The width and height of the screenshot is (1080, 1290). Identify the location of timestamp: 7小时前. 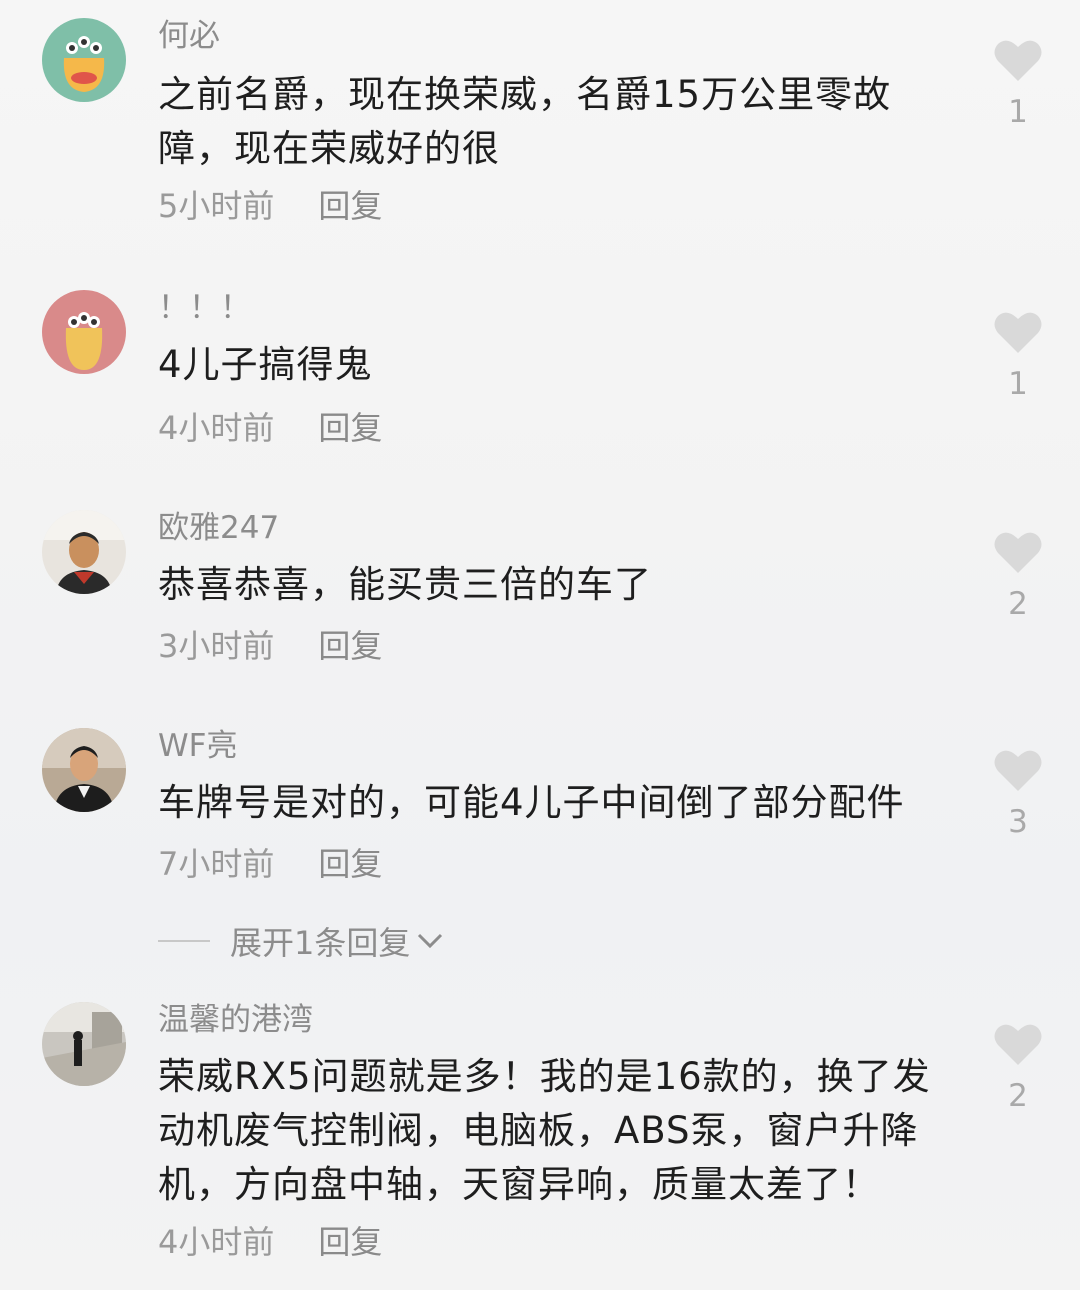
(216, 864).